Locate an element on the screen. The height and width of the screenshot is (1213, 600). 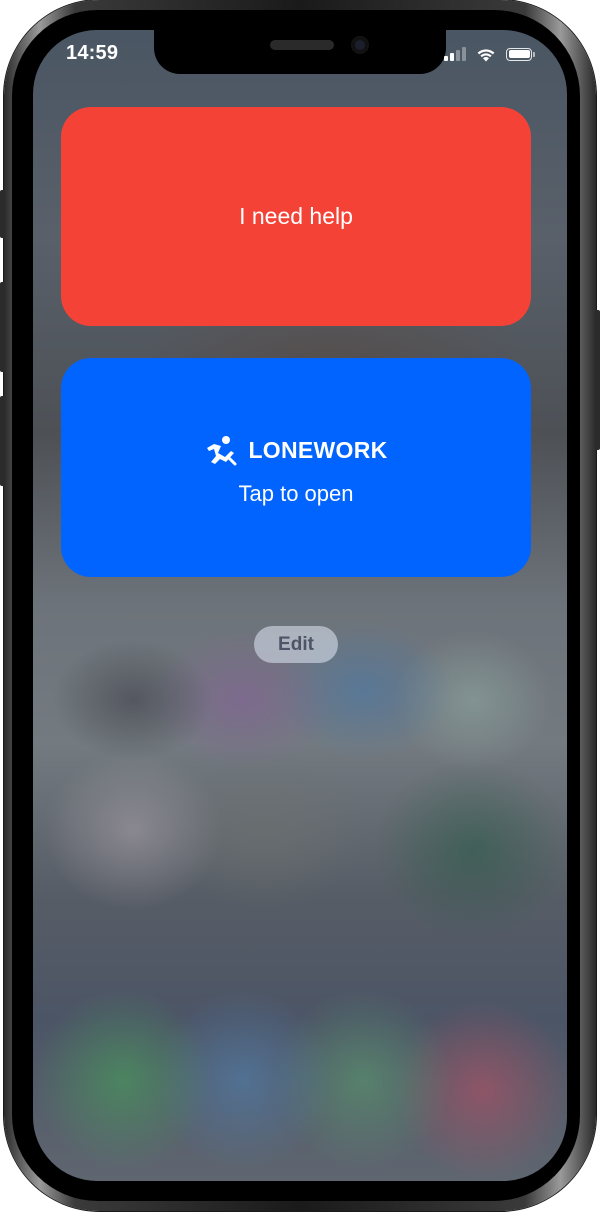
lonework-subtitle: Tap to open is located at coordinates (296, 493).